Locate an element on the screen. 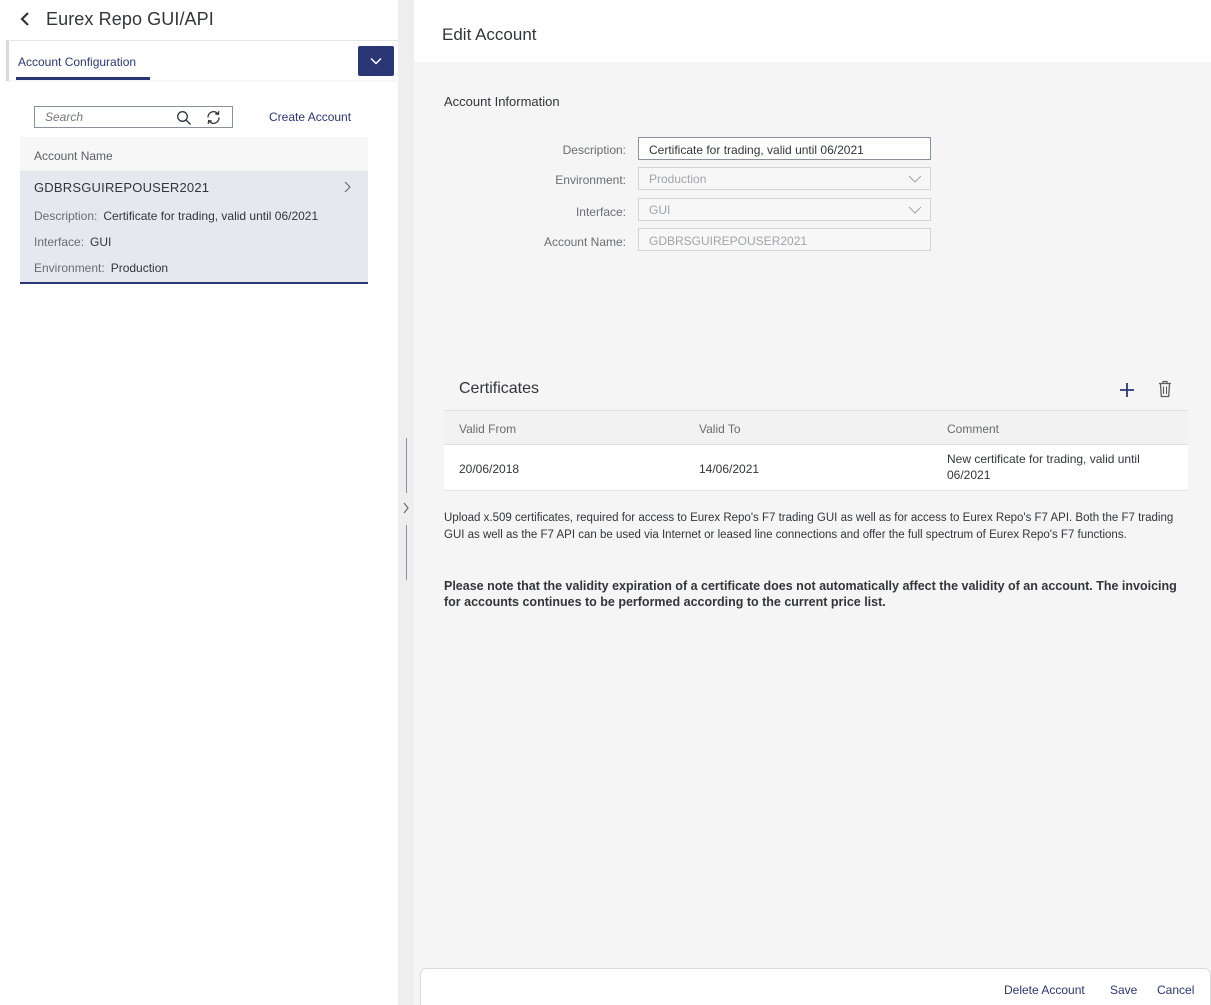 This screenshot has height=1005, width=1211. table-header-row: Valid From Valid To Comment is located at coordinates (816, 427).